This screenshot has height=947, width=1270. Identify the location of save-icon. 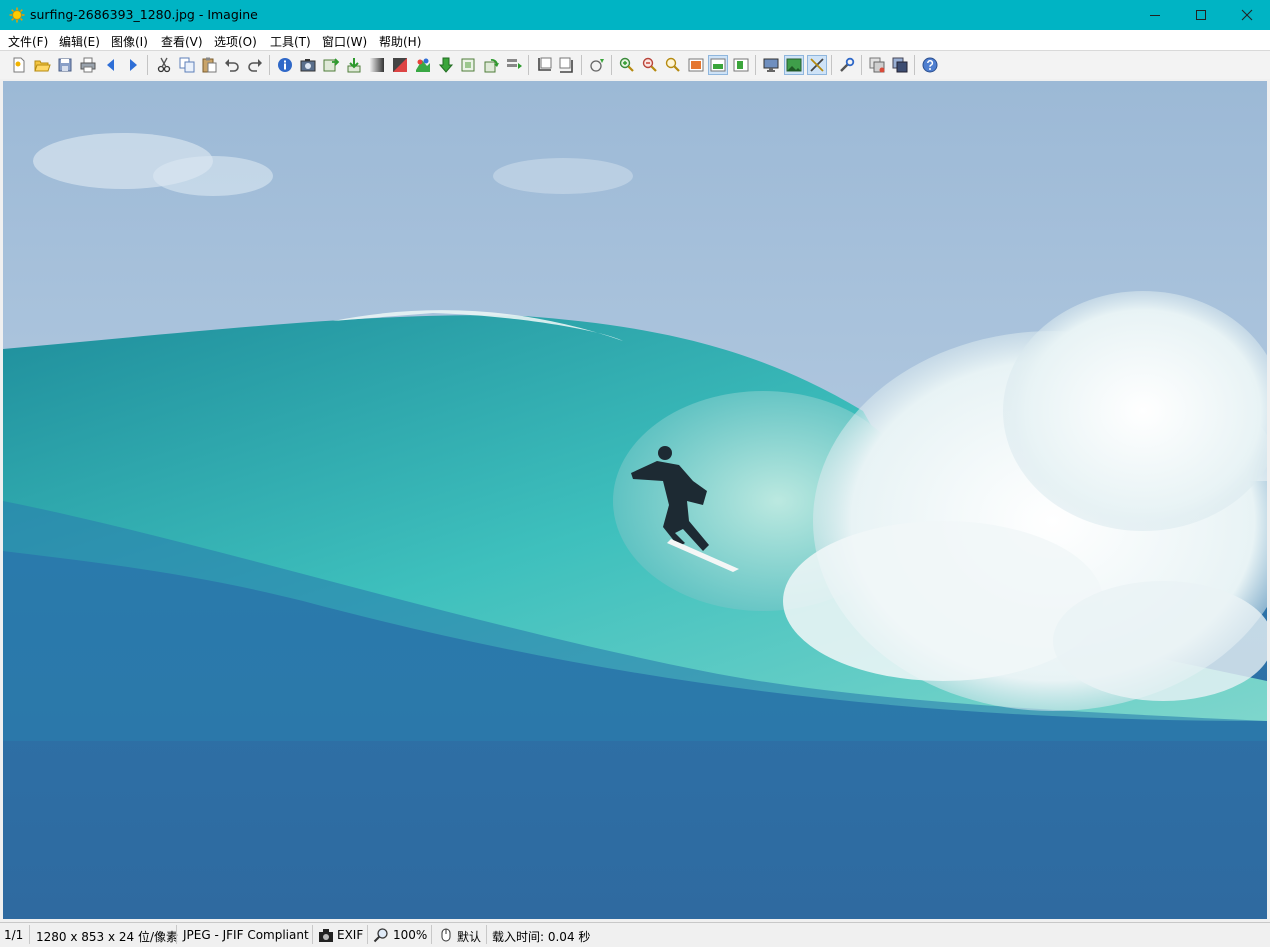
(65, 65).